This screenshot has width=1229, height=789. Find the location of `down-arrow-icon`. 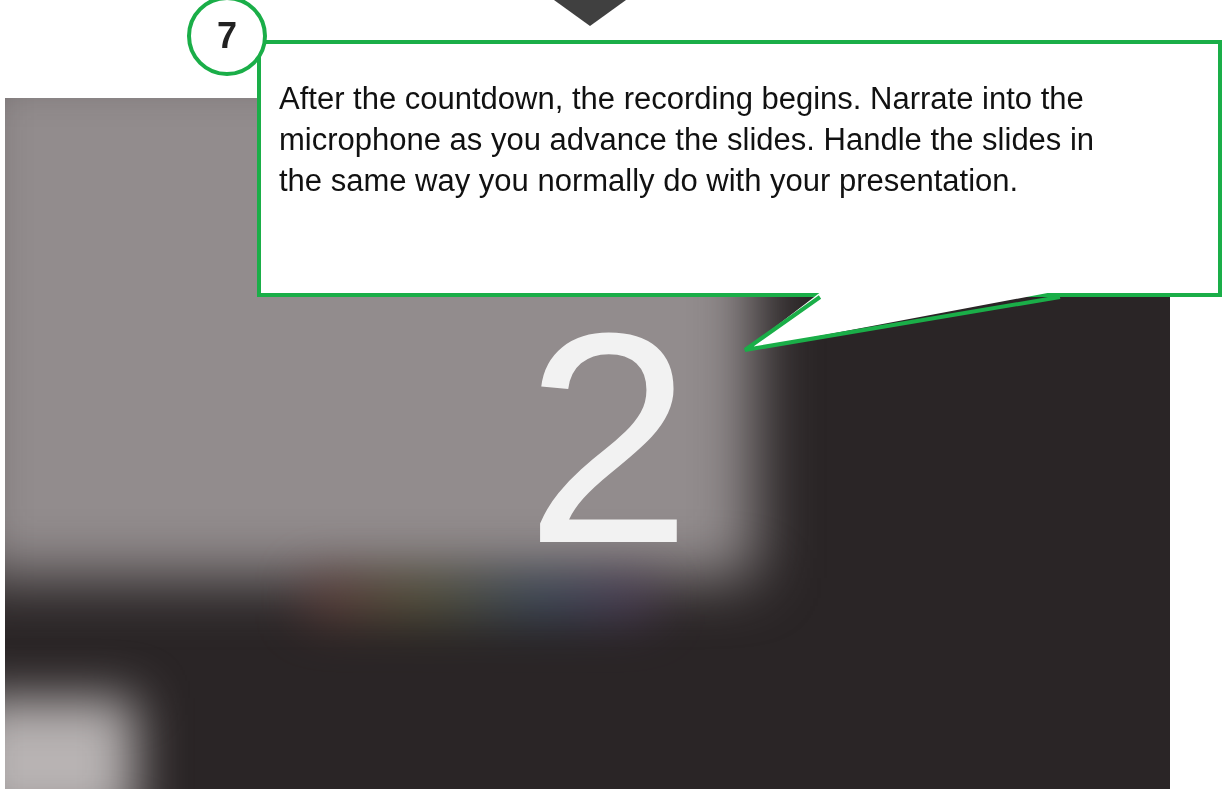

down-arrow-icon is located at coordinates (590, 13).